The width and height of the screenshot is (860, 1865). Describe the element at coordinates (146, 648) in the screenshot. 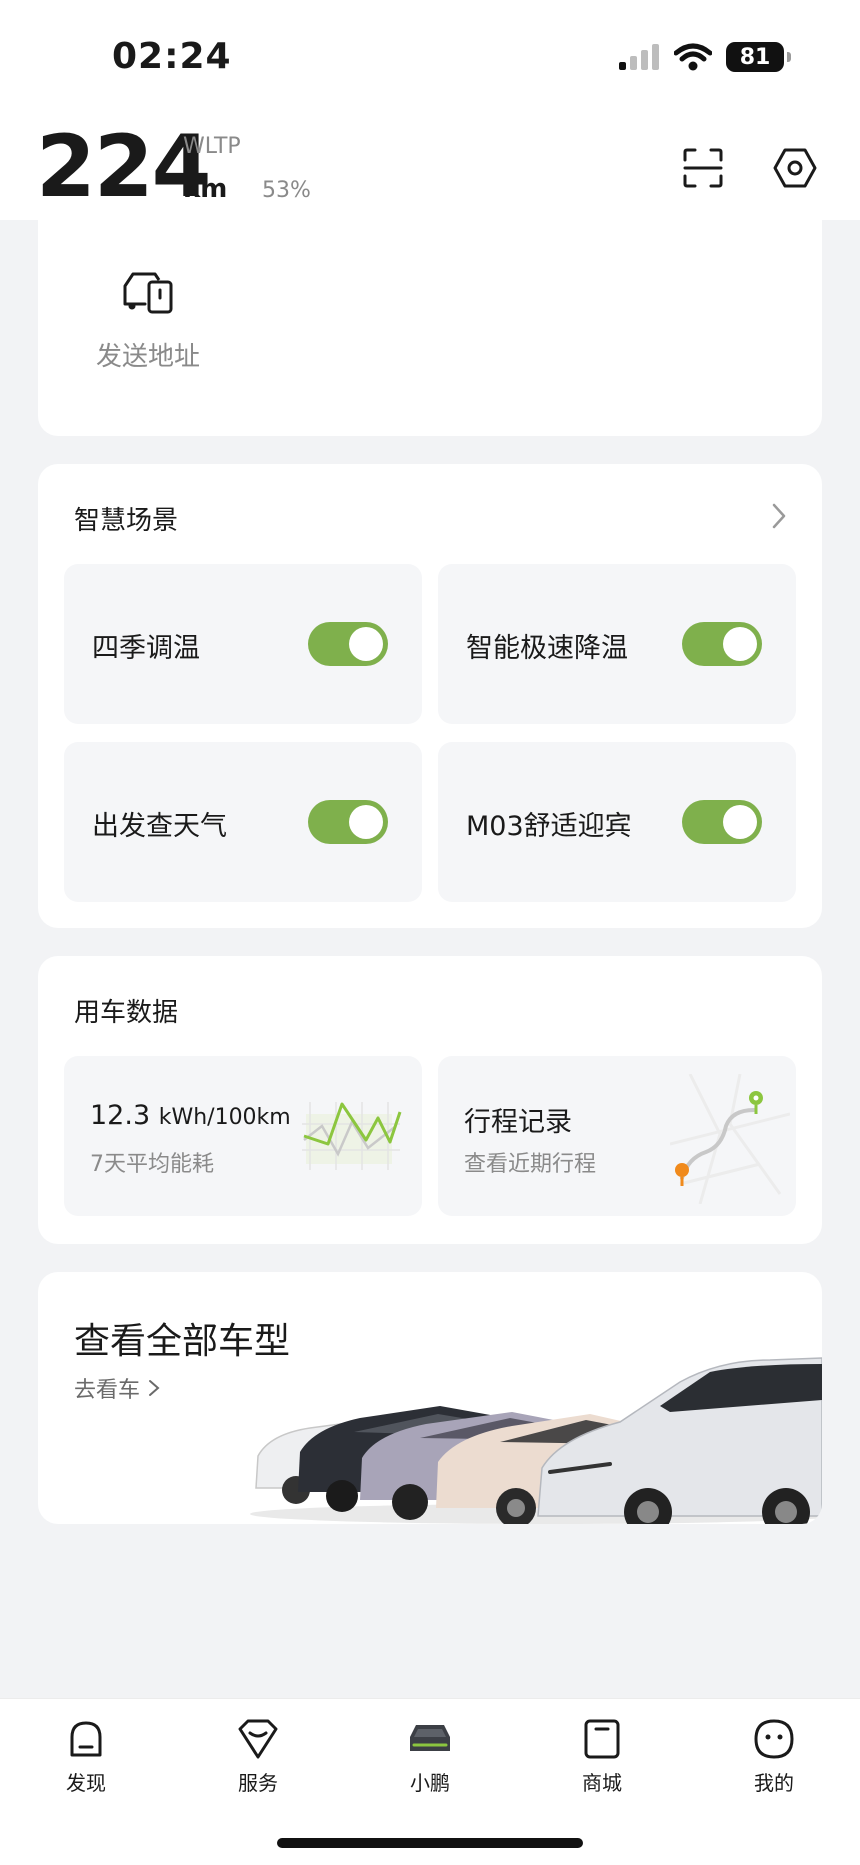

I see `scene-label: 四季调温` at that location.